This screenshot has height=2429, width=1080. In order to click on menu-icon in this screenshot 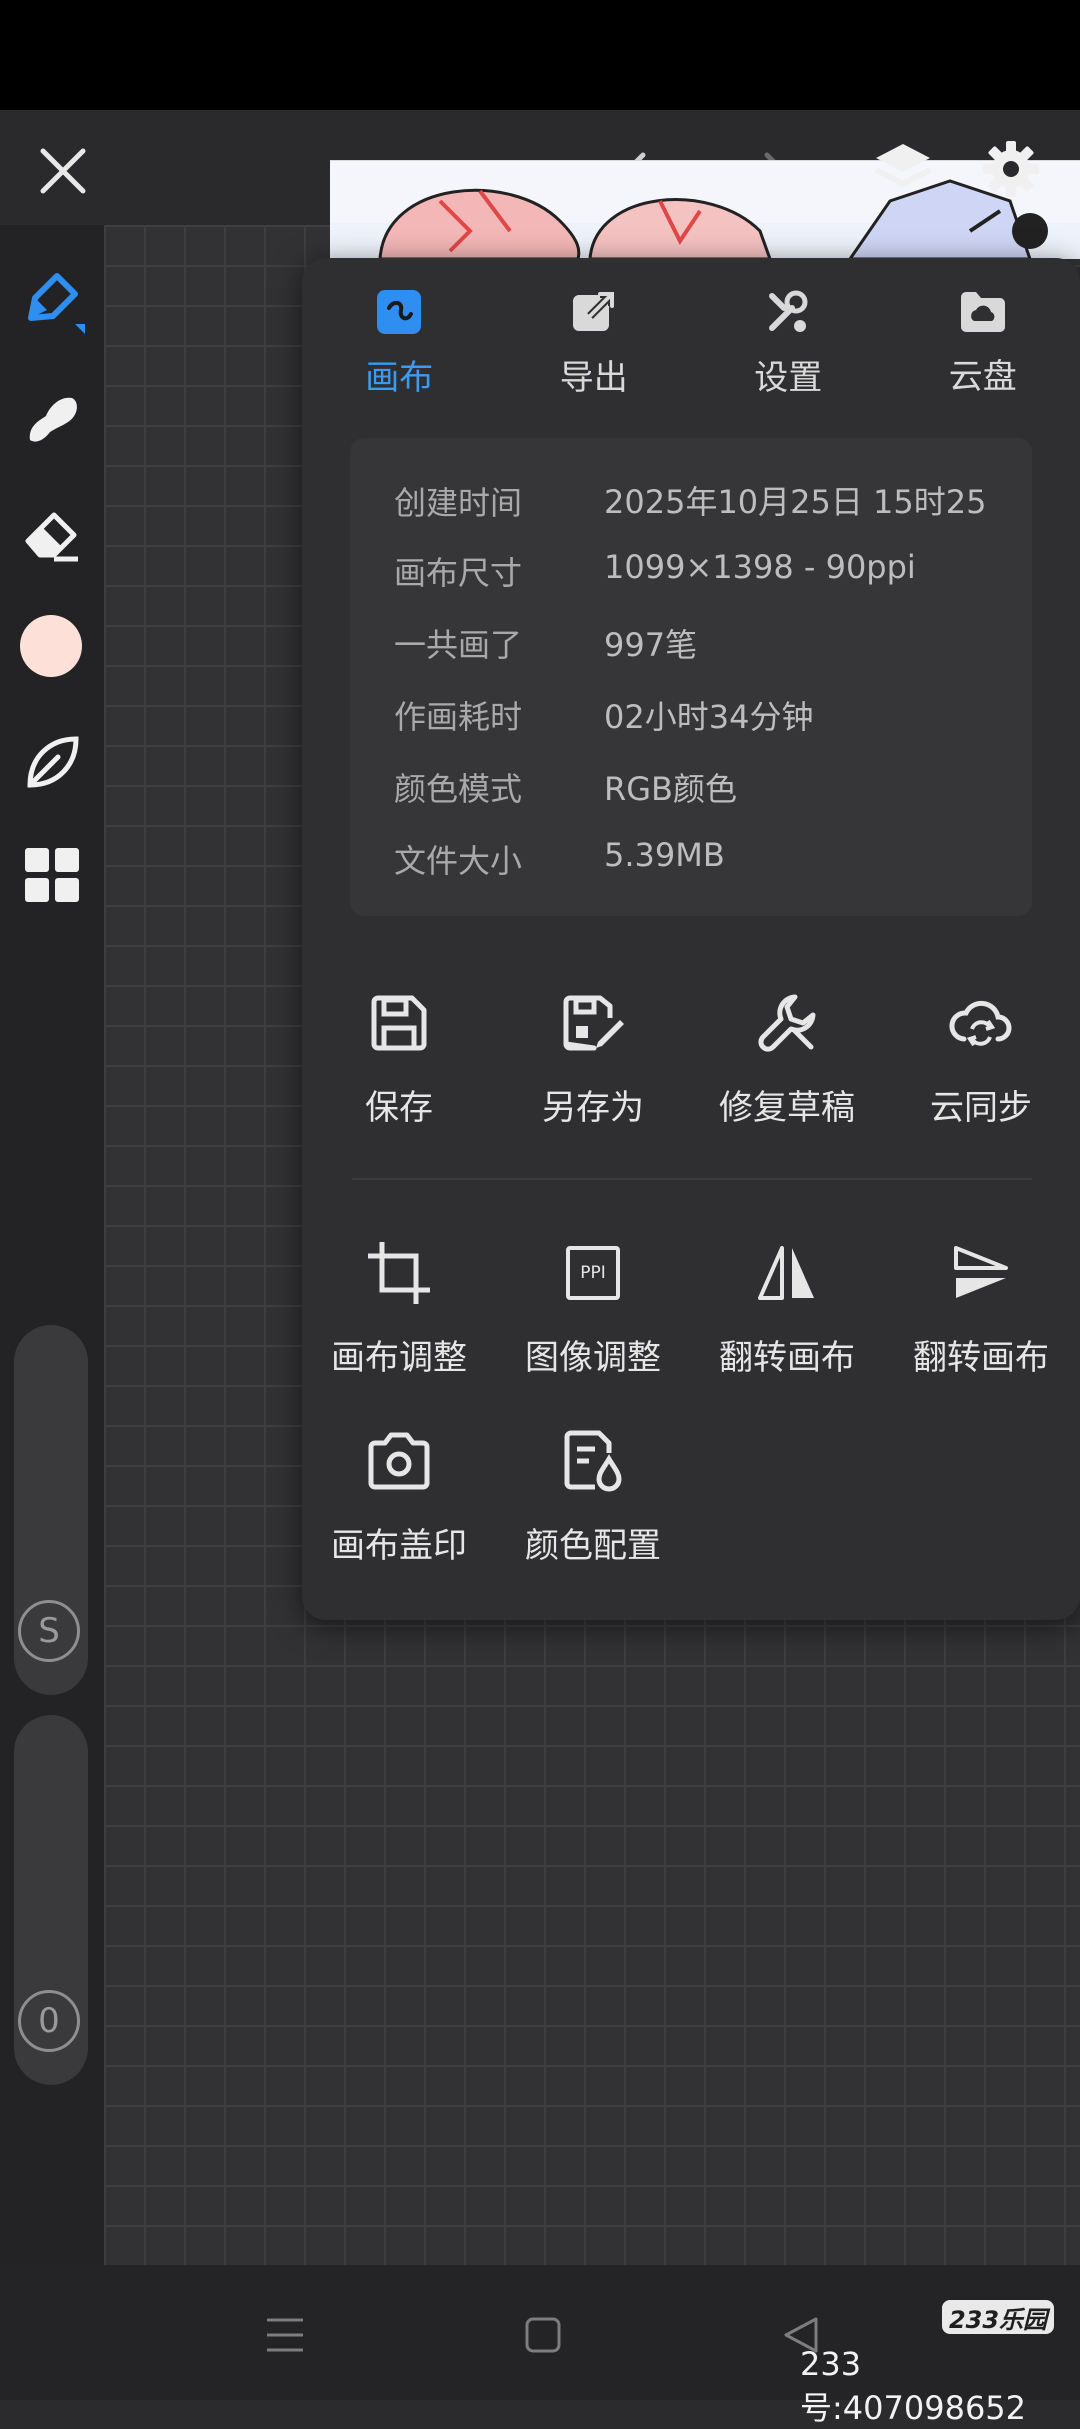, I will do `click(285, 2335)`.